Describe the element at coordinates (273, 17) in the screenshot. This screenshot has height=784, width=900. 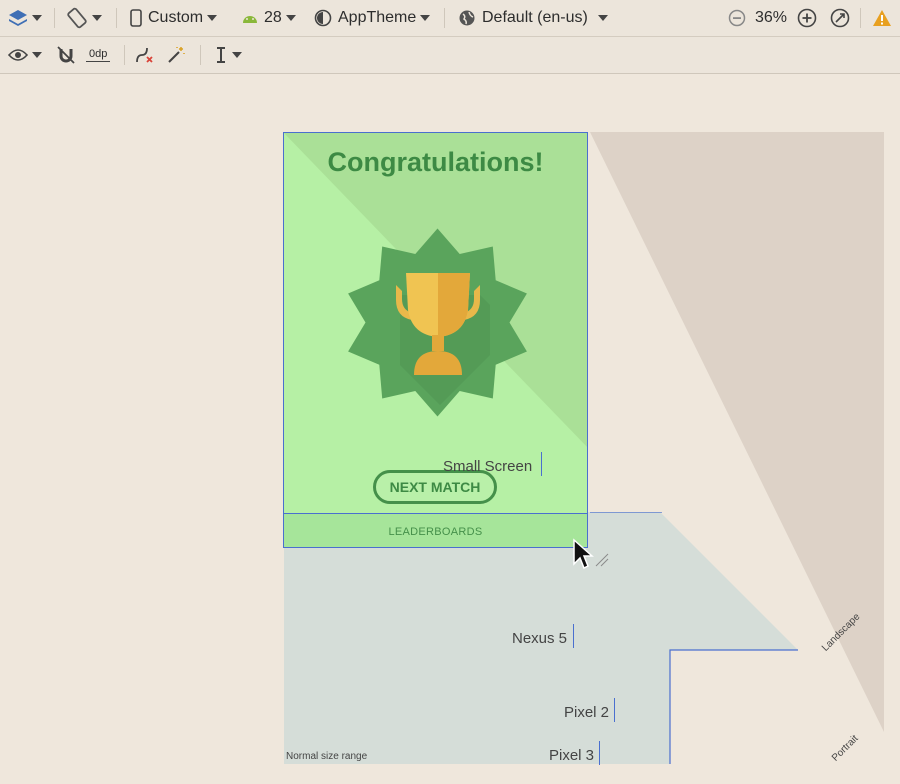
I see `api-level-label: 28` at that location.